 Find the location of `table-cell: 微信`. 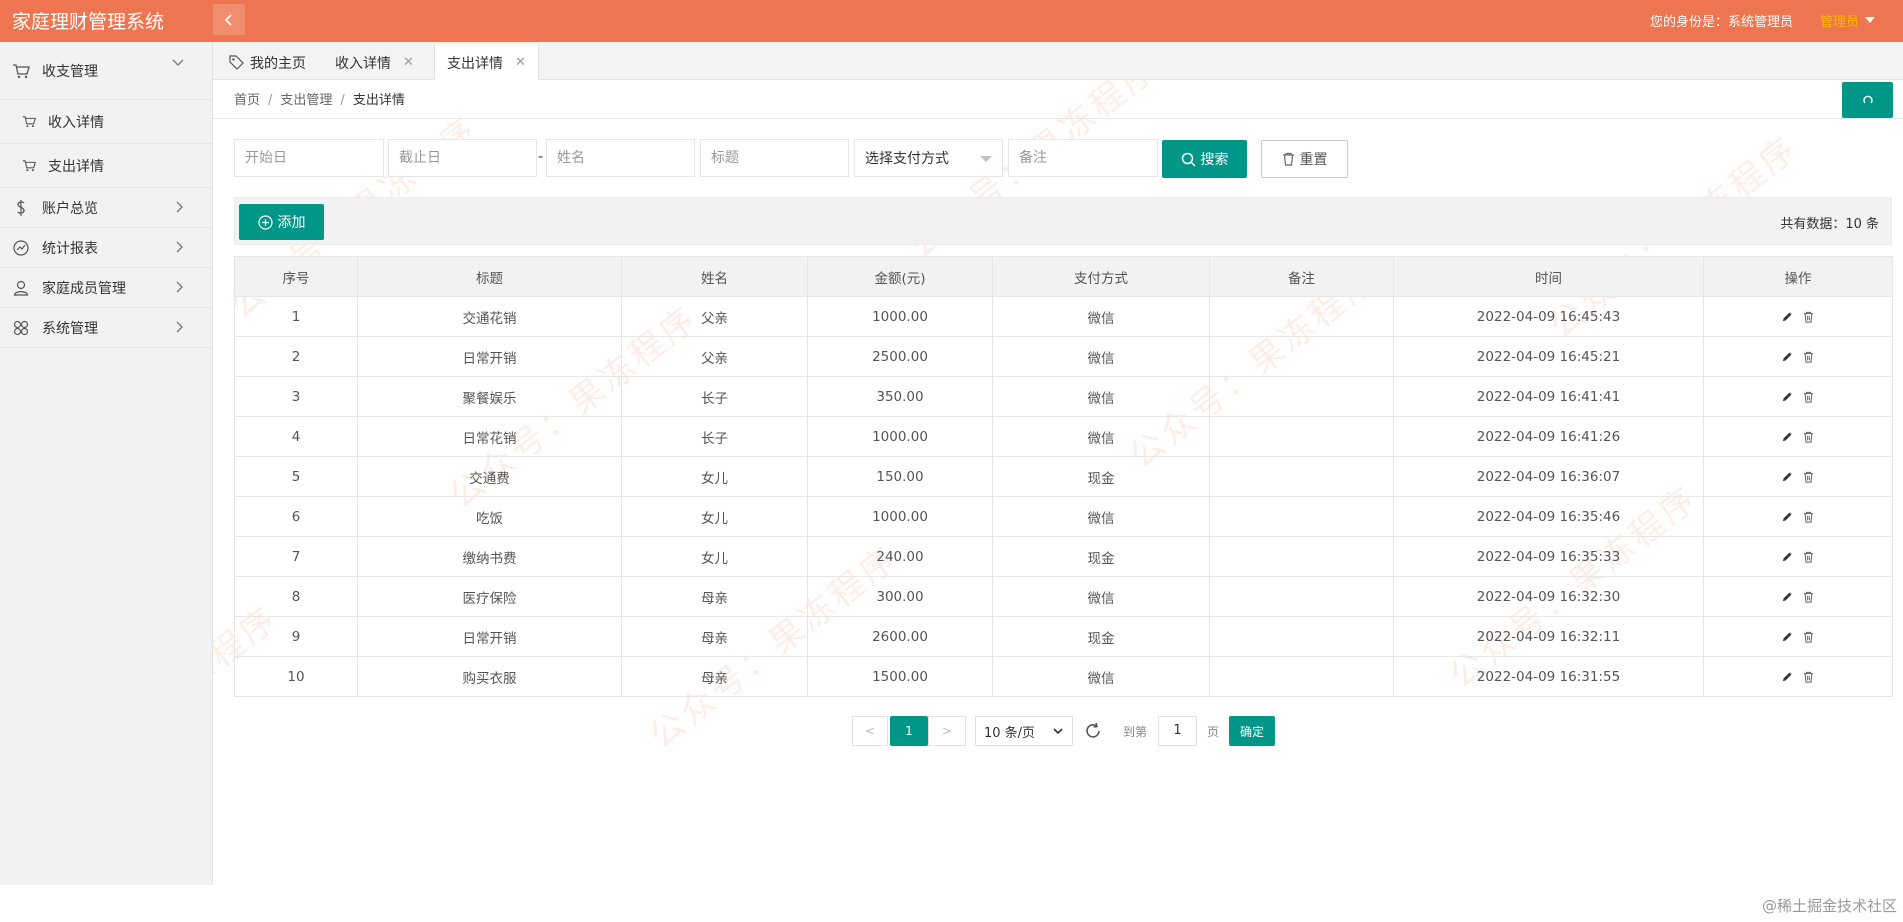

table-cell: 微信 is located at coordinates (1101, 316).